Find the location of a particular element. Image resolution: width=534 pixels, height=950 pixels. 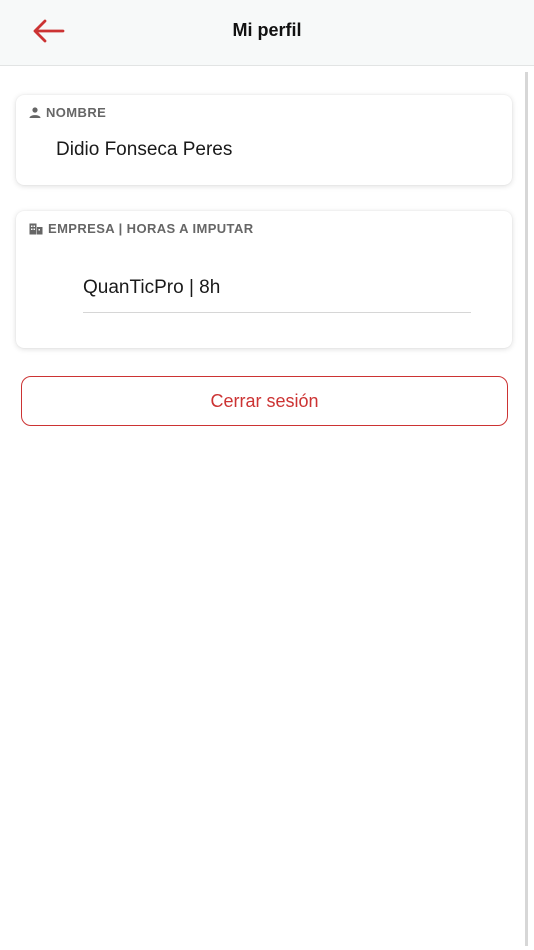

app-header: Mi perfil is located at coordinates (267, 33).